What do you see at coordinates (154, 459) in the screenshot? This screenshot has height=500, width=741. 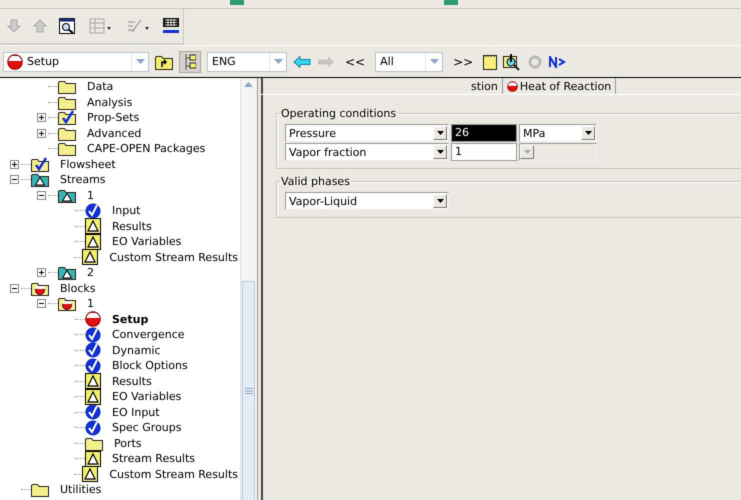 I see `tree-item: Stream Results` at bounding box center [154, 459].